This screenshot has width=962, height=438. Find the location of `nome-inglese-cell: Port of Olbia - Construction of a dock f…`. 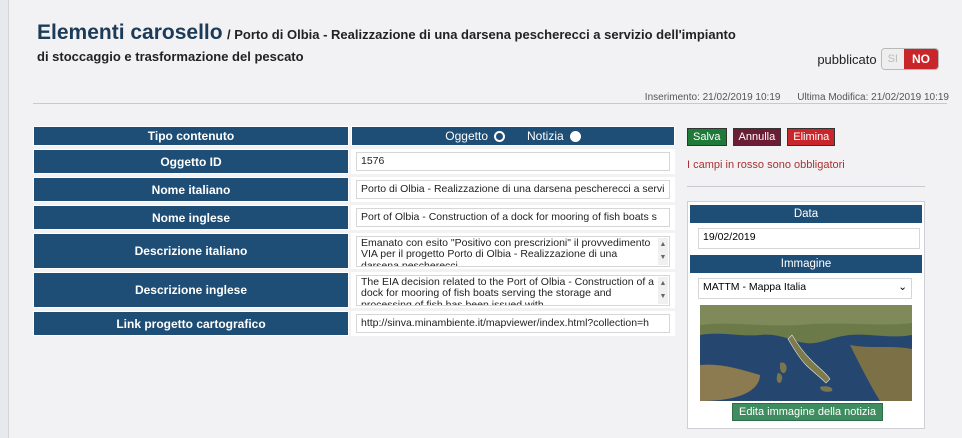

nome-inglese-cell: Port of Olbia - Construction of a dock f… is located at coordinates (513, 217).